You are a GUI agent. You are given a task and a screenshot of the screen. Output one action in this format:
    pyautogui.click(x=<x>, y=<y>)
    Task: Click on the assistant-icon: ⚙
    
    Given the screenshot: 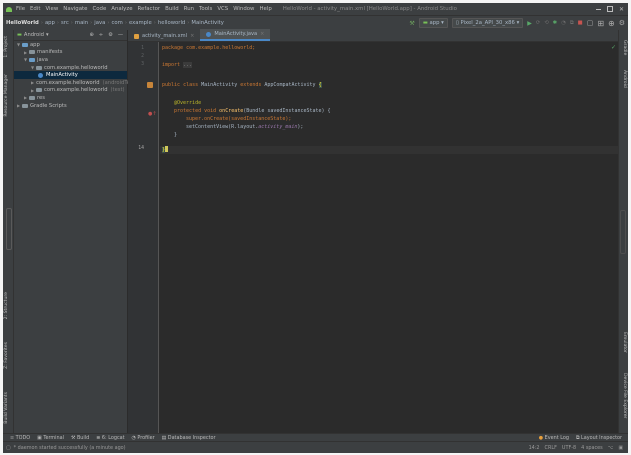 What is the action you would take?
    pyautogui.click(x=622, y=23)
    